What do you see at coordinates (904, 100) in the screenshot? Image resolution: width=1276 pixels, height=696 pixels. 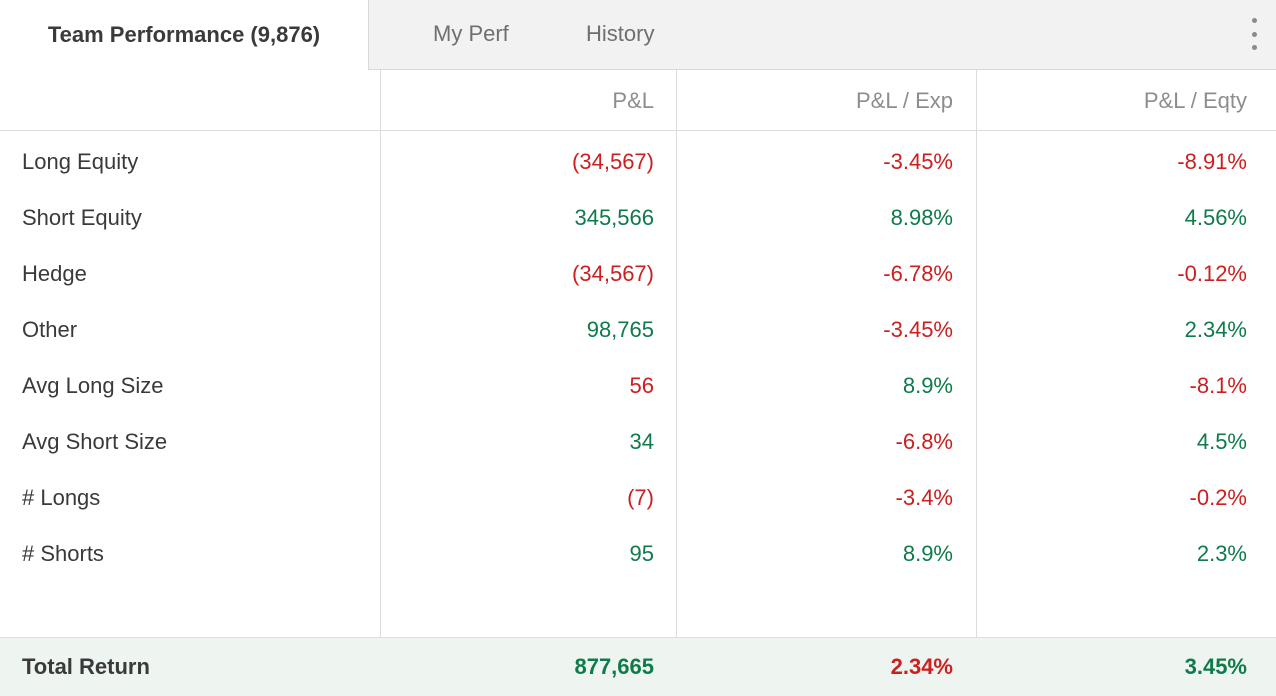 I see `column-header-pnl-exp-label: P&L / Exp` at bounding box center [904, 100].